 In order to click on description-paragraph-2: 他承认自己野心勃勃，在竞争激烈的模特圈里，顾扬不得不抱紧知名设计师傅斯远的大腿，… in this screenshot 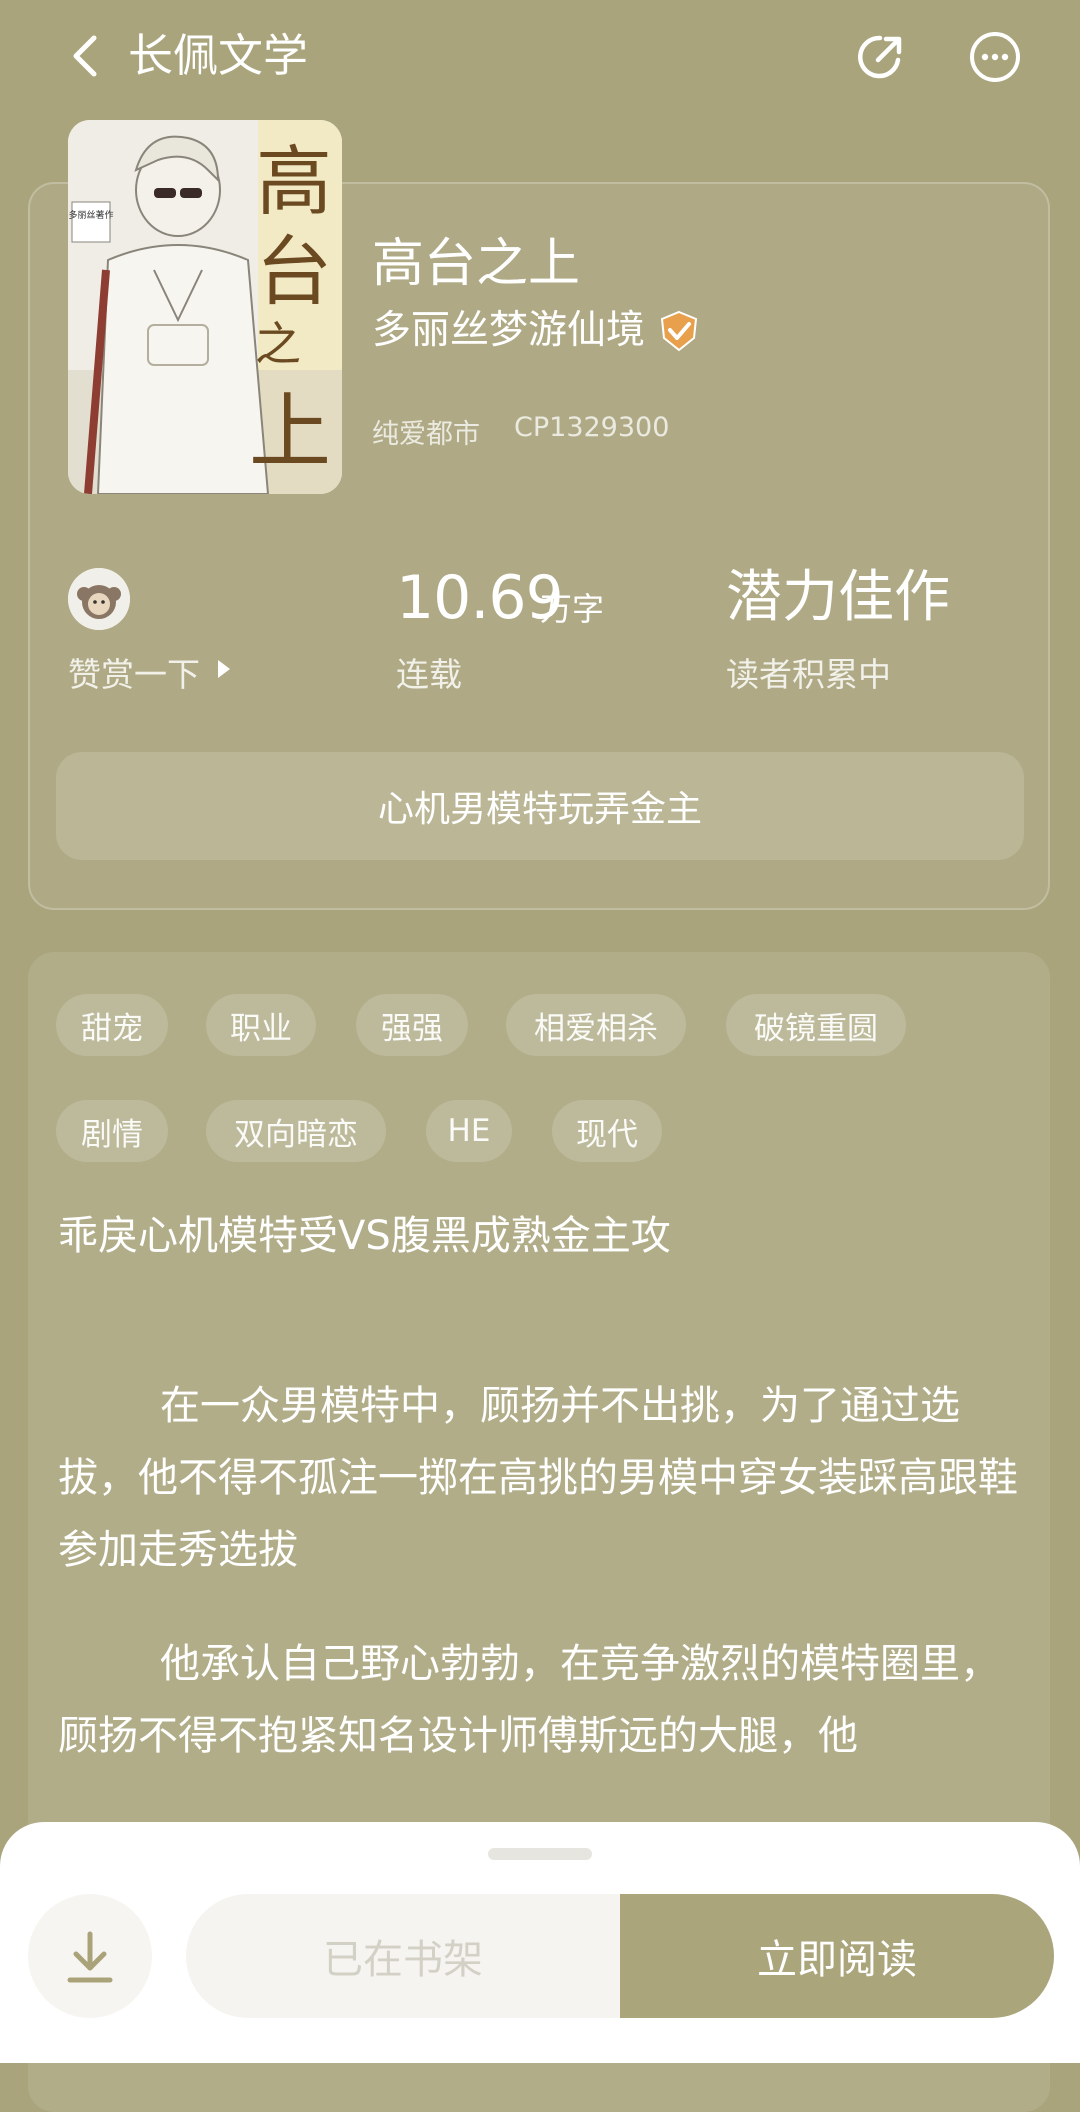, I will do `click(529, 1700)`.